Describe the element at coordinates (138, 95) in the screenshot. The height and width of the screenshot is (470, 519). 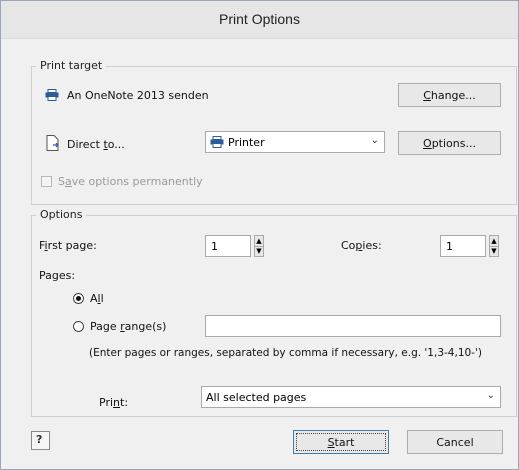
I see `printer-name: An OneNote 2013 senden` at that location.